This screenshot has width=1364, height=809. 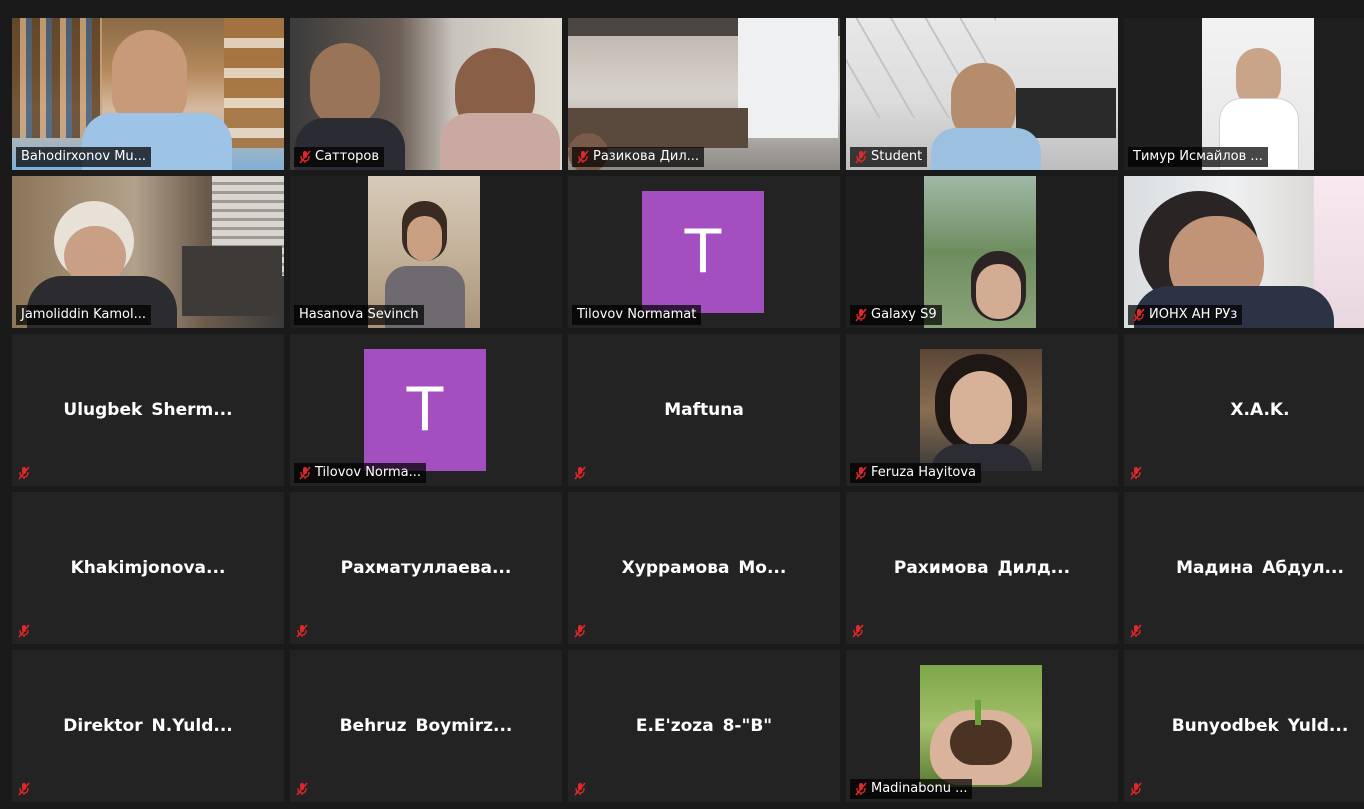 I want to click on participant-name: Tilovov Normamat, so click(x=637, y=314).